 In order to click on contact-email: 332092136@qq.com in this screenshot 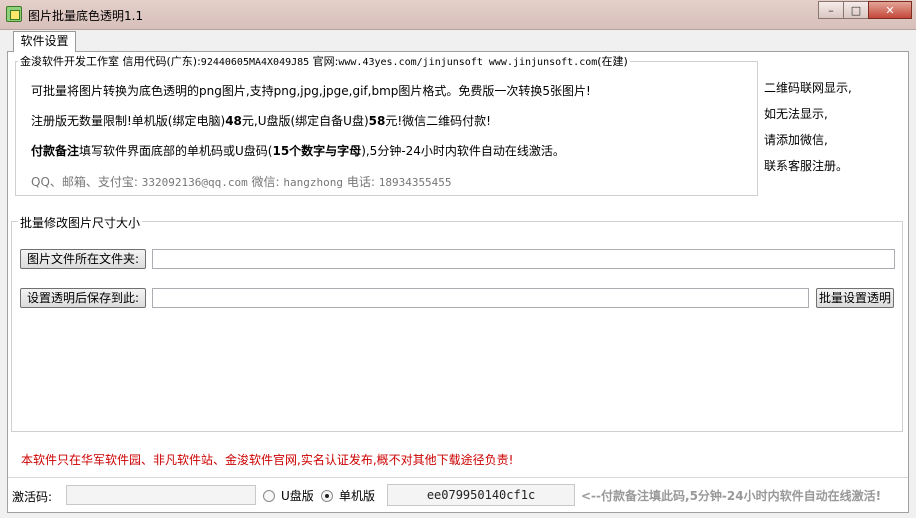, I will do `click(194, 182)`.